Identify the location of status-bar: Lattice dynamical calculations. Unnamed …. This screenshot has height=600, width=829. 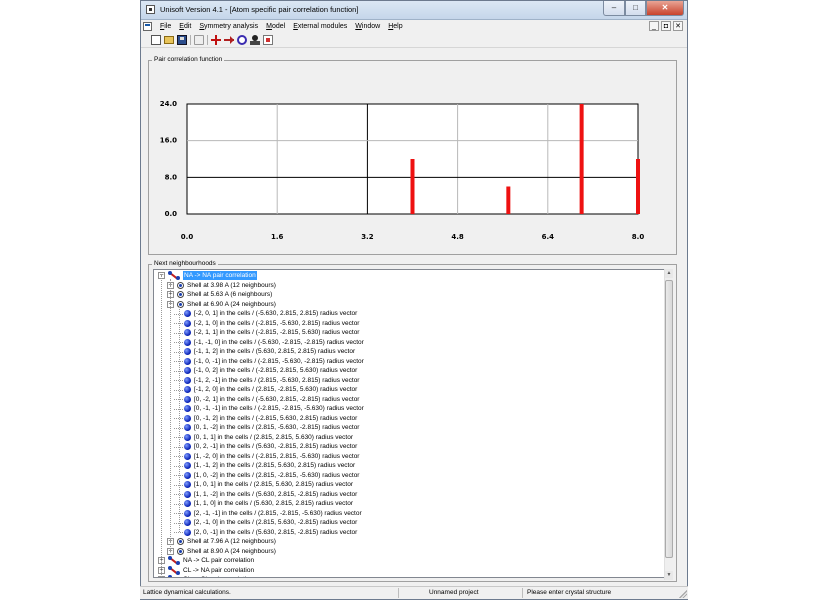
(414, 592).